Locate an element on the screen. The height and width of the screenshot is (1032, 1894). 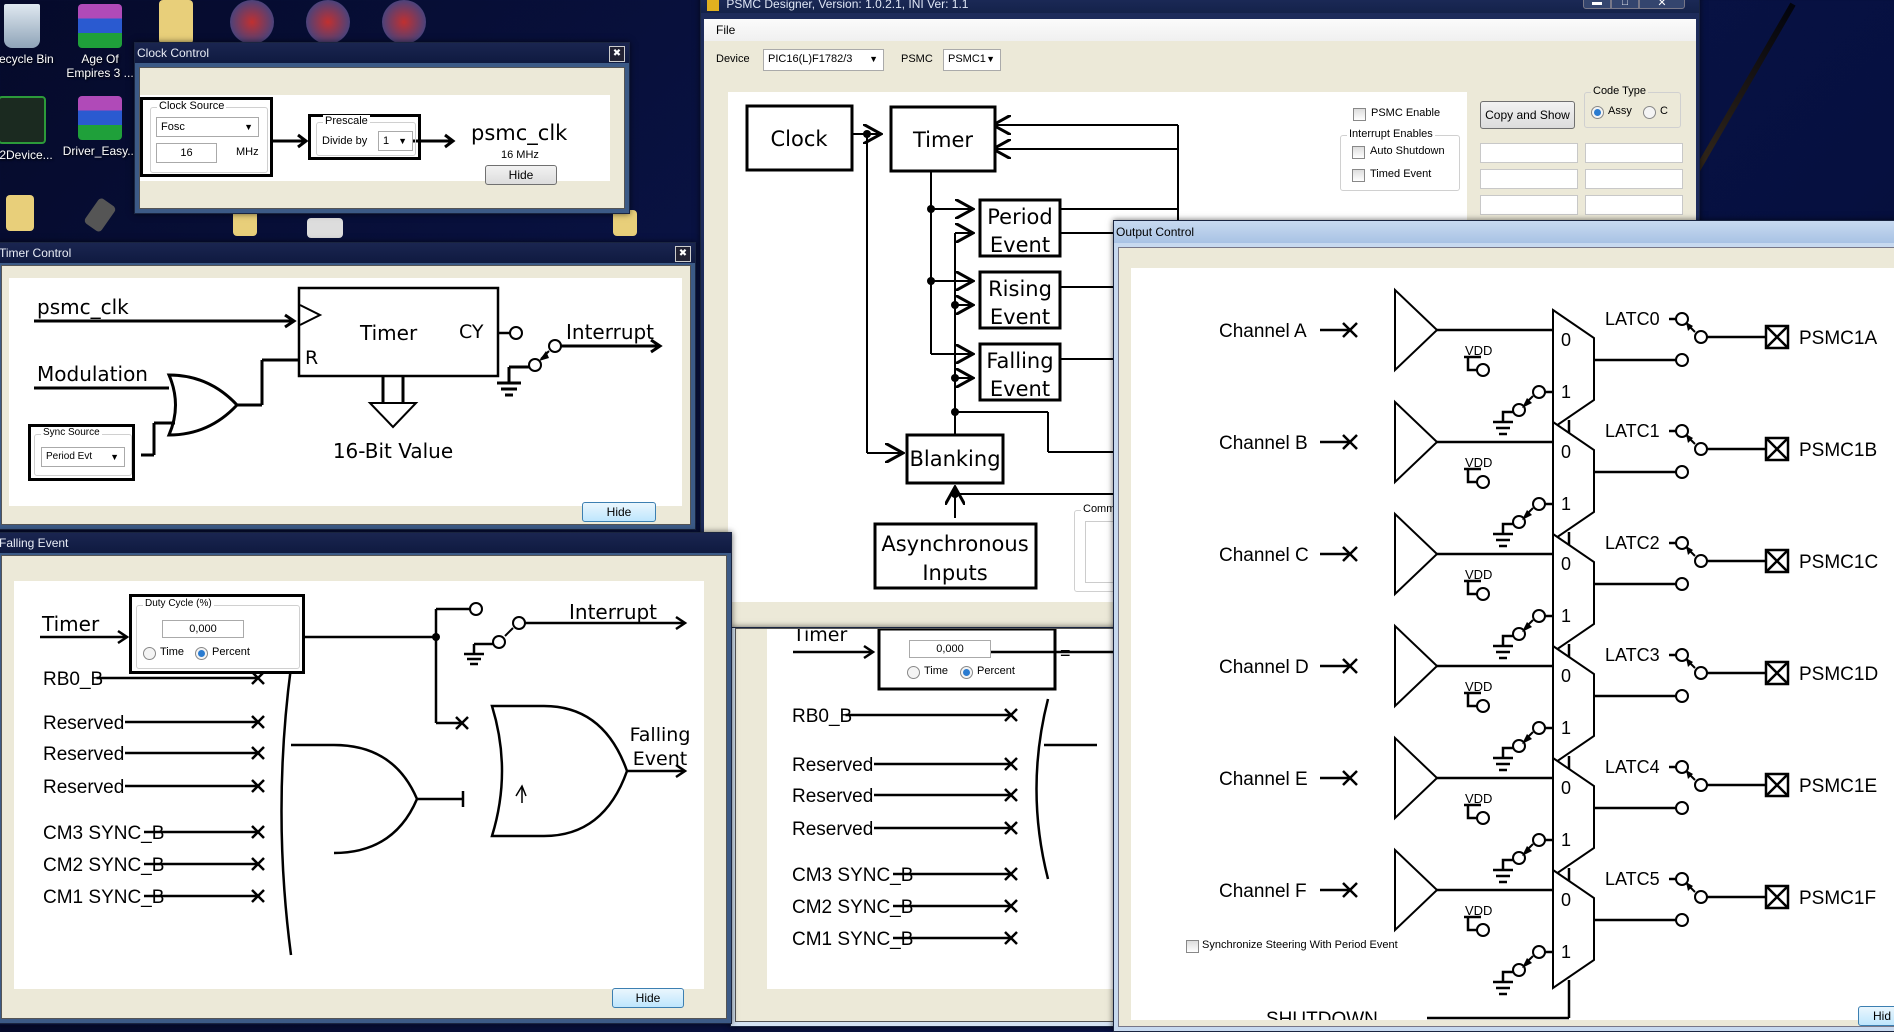
minimize-button: ▬ is located at coordinates (1597, 4).